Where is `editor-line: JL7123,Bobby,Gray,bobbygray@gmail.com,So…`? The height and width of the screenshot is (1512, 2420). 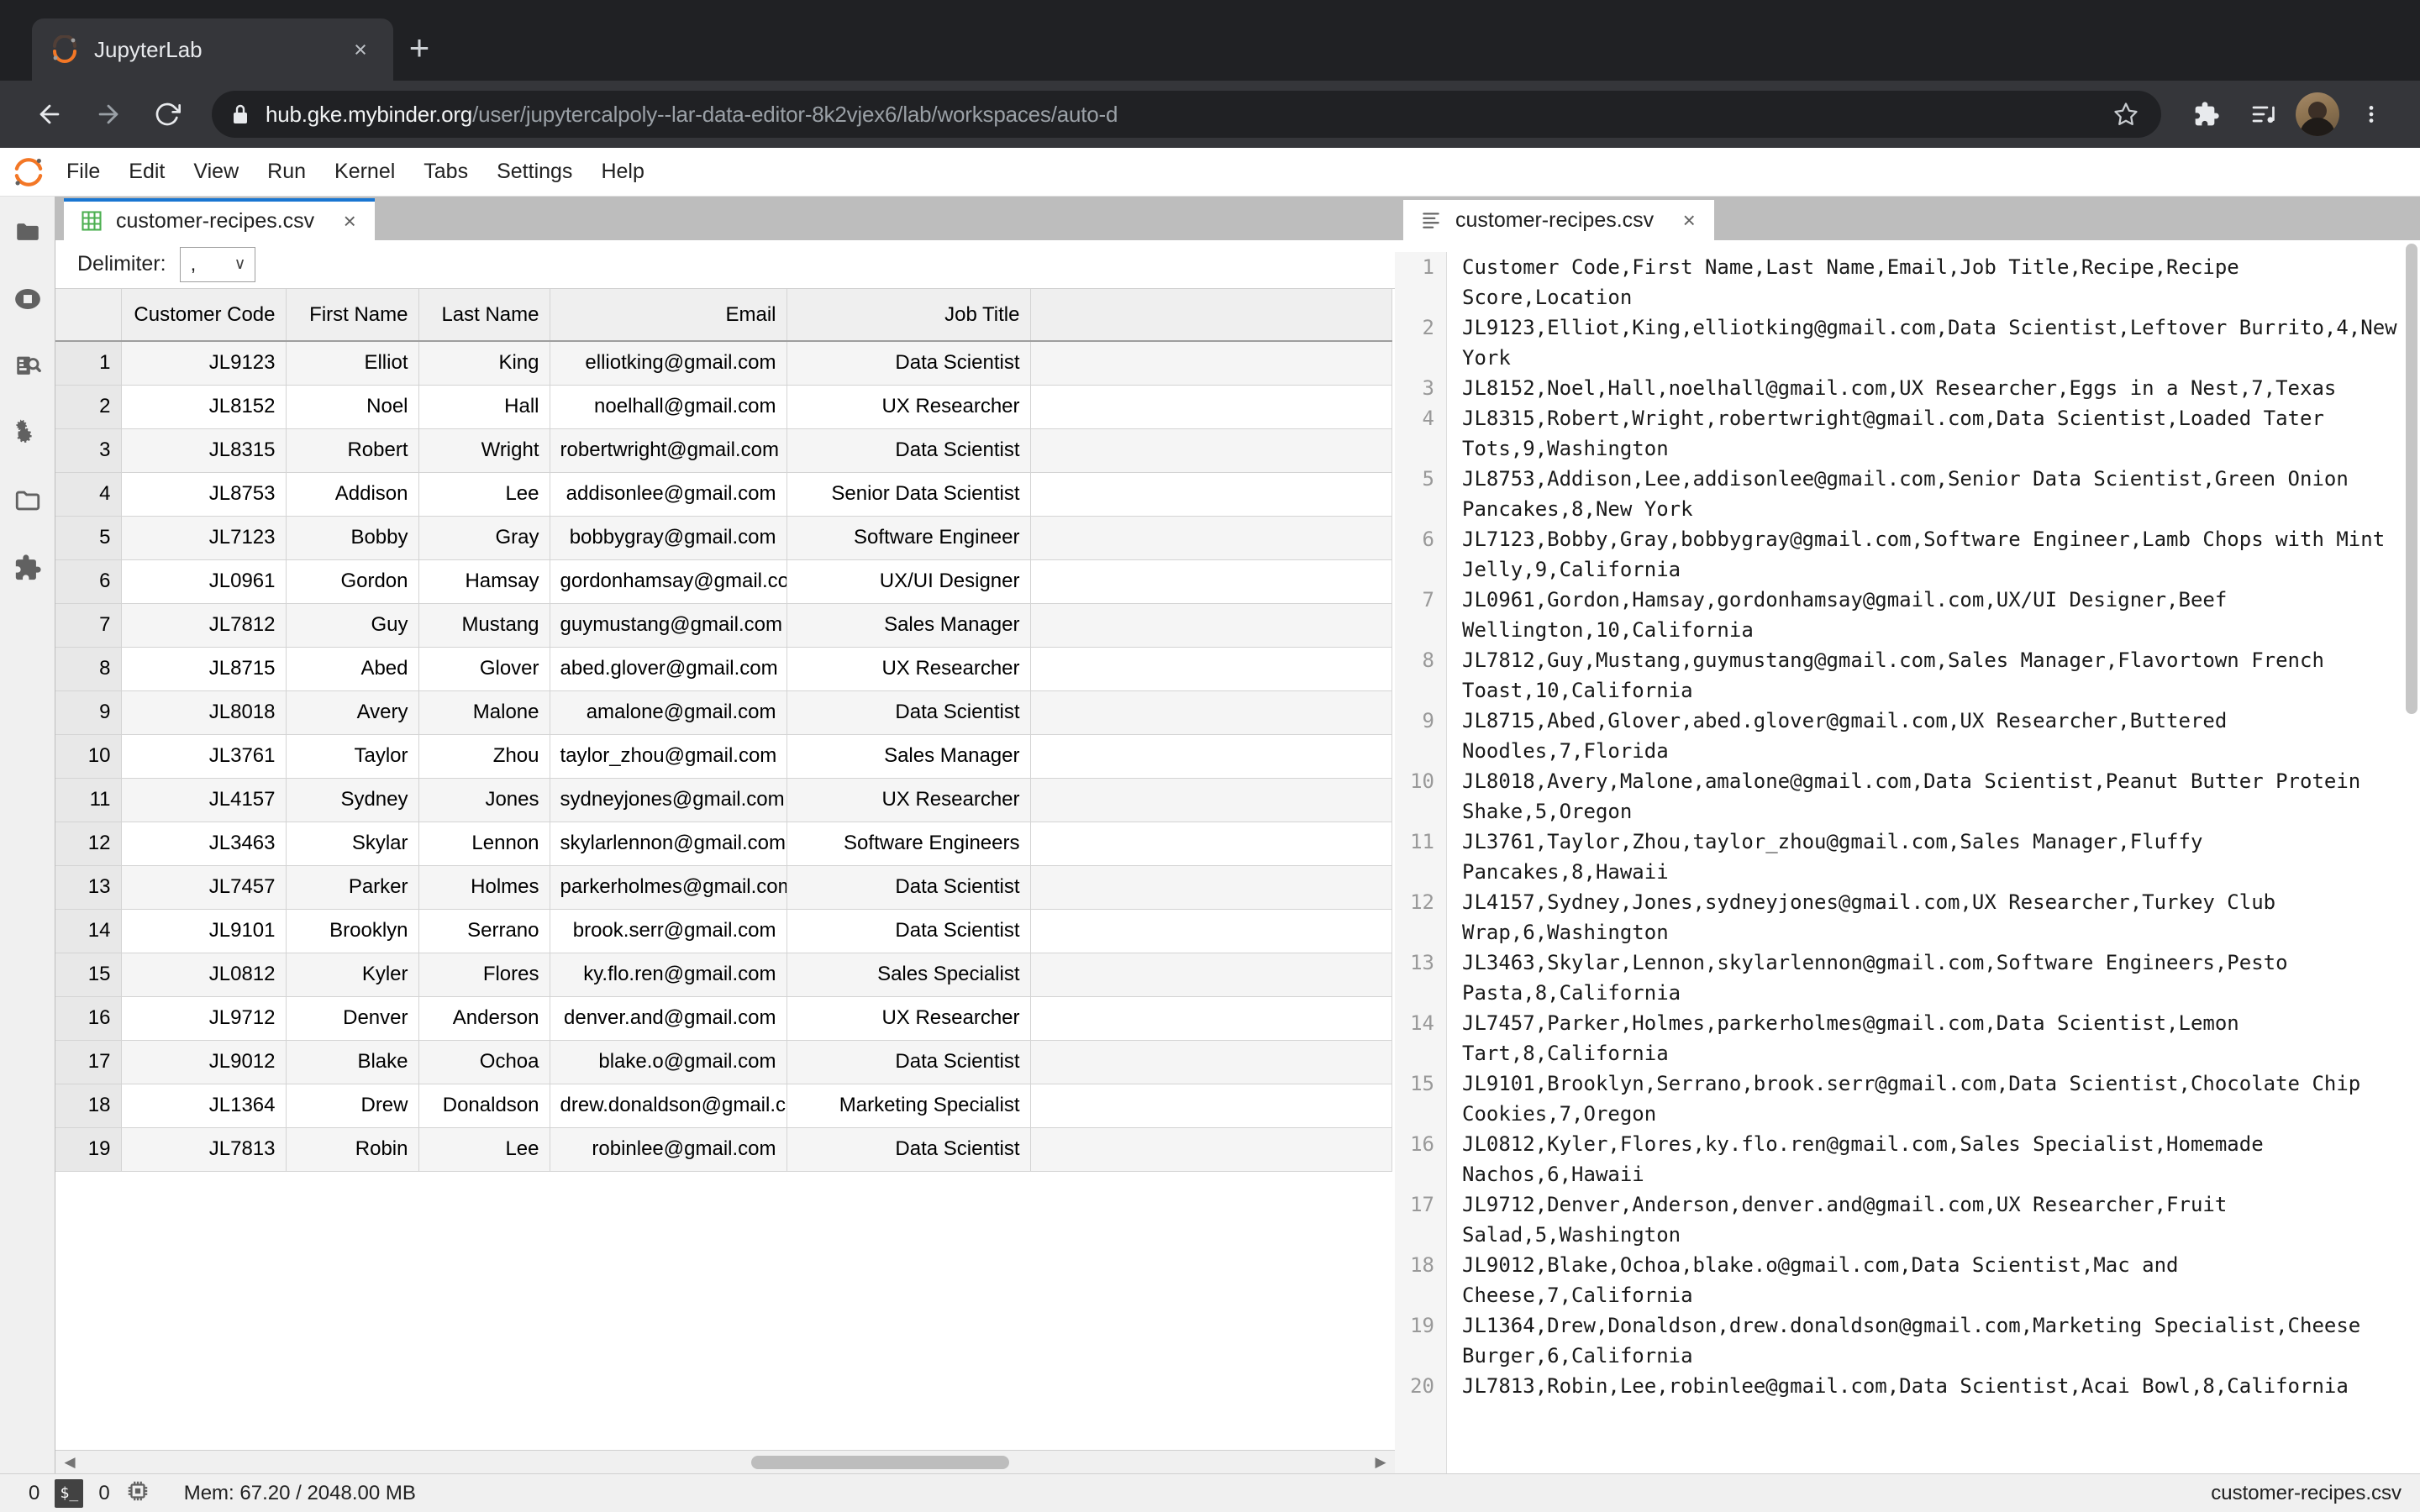 editor-line: JL7123,Bobby,Gray,bobbygray@gmail.com,So… is located at coordinates (1930, 554).